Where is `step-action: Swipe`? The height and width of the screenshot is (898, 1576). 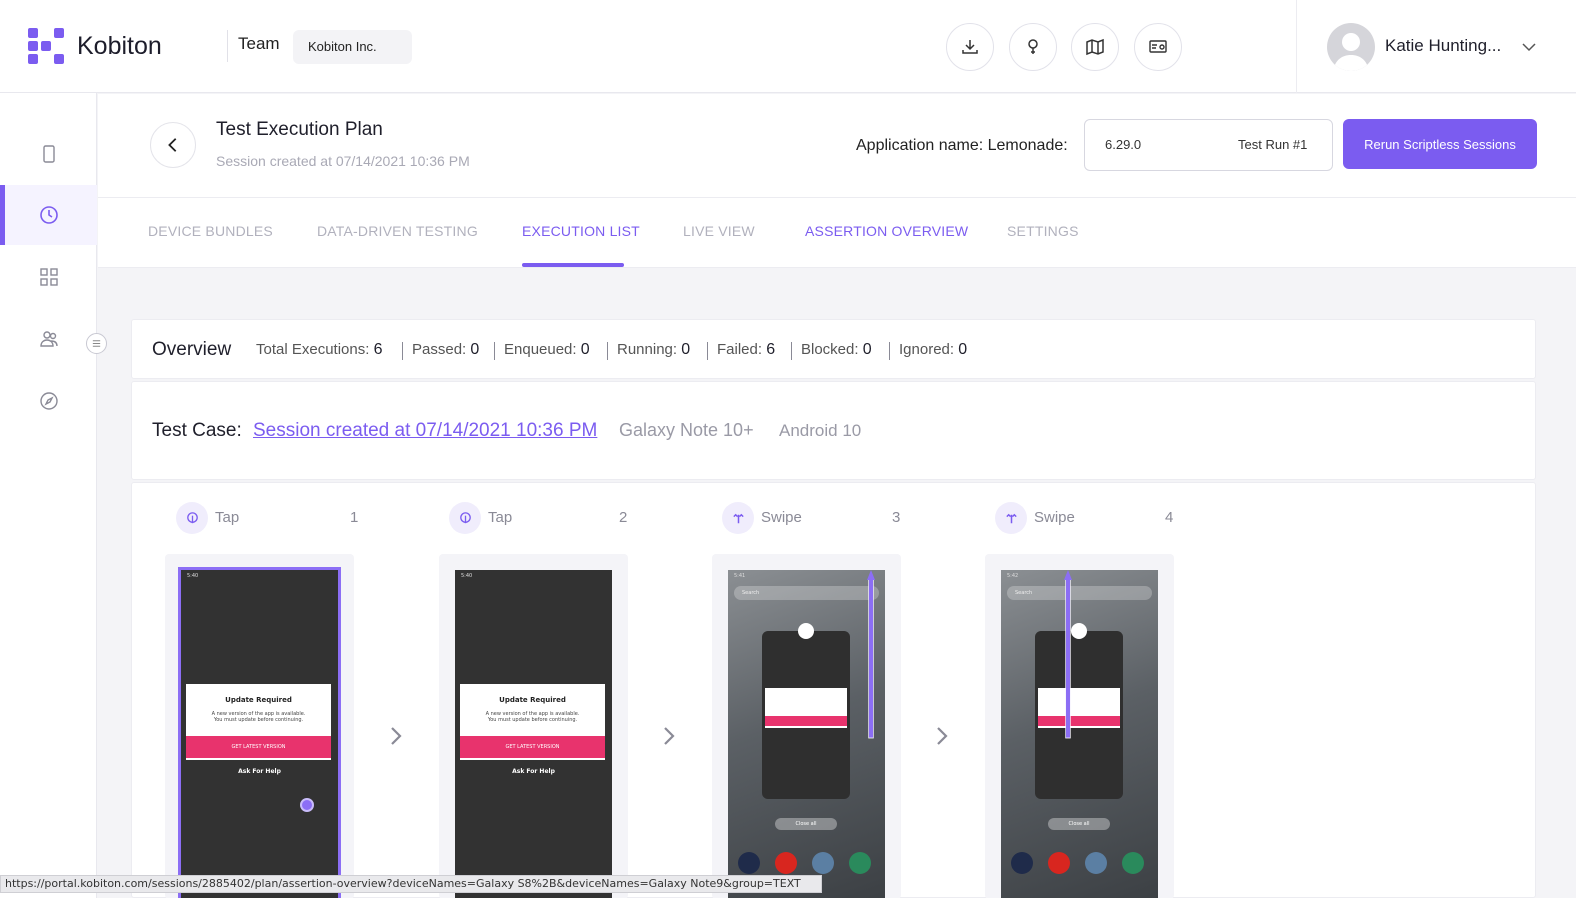
step-action: Swipe is located at coordinates (781, 517).